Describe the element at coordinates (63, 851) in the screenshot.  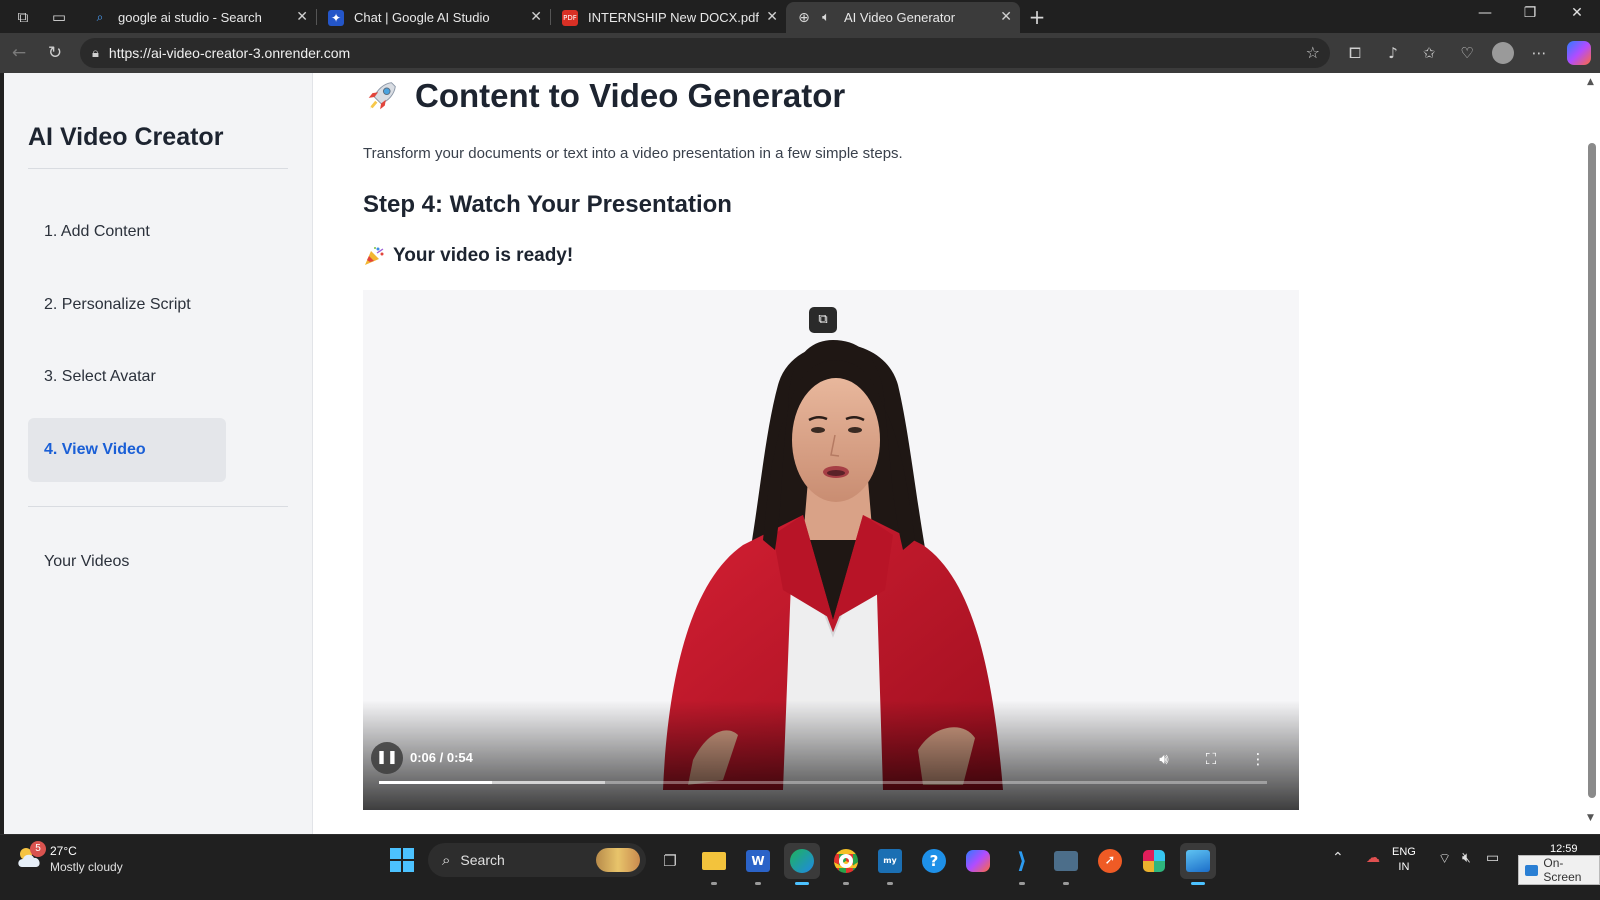
I see `weather-temperature: 27°C` at that location.